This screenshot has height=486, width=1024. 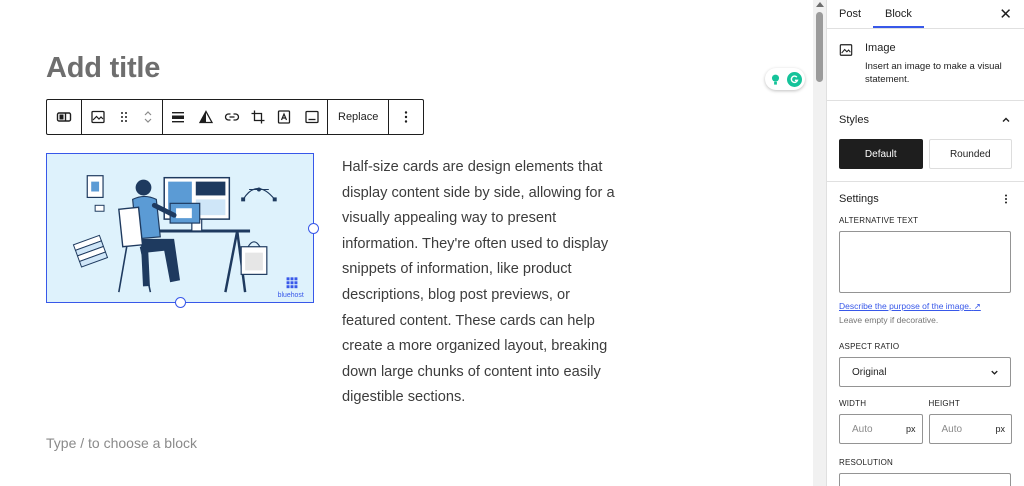 I want to click on resize-handle-right, so click(x=313, y=228).